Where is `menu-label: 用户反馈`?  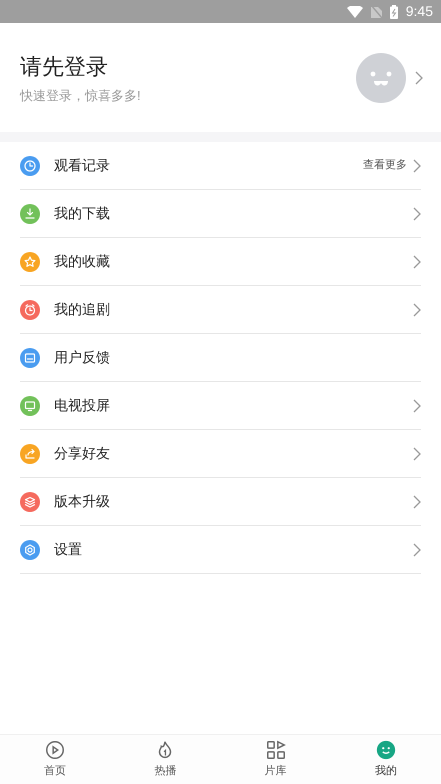 menu-label: 用户反馈 is located at coordinates (82, 357).